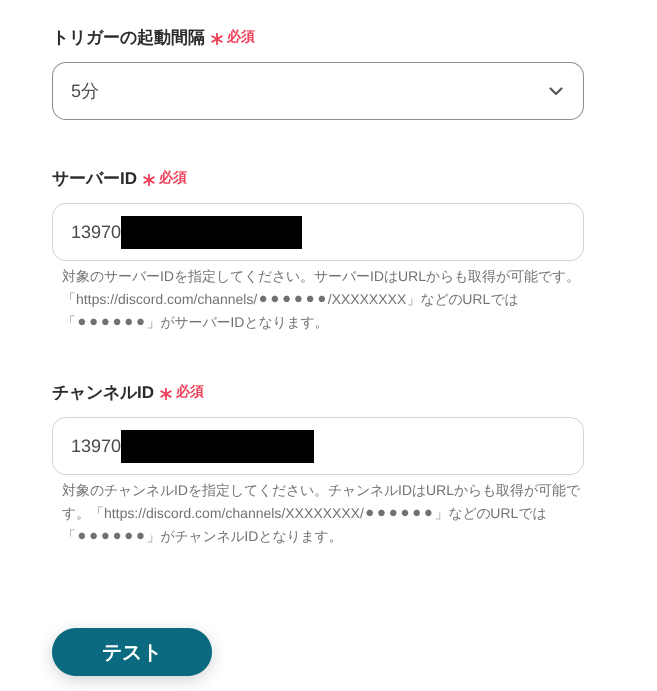  Describe the element at coordinates (128, 37) in the screenshot. I see `field-label: トリガーの起動間隔` at that location.